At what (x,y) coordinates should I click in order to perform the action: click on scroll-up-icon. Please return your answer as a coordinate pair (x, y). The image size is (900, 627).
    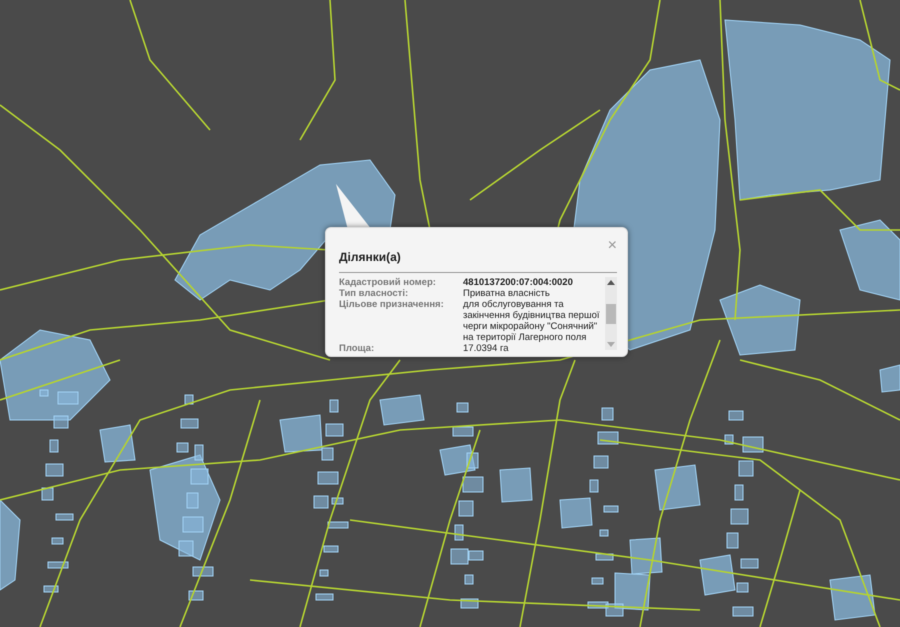
    Looking at the image, I should click on (611, 282).